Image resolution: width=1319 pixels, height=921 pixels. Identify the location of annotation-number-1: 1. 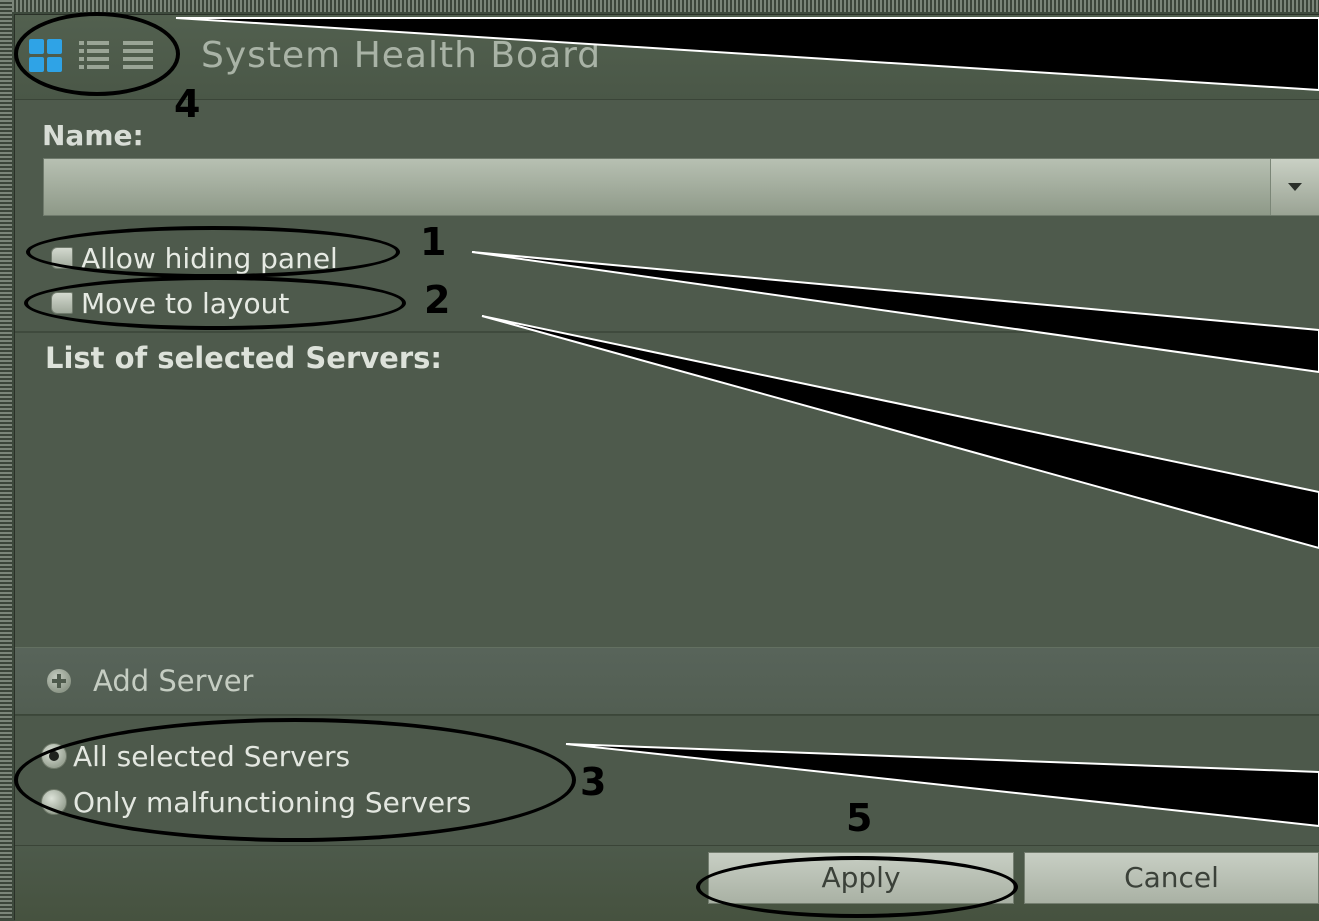
(433, 242).